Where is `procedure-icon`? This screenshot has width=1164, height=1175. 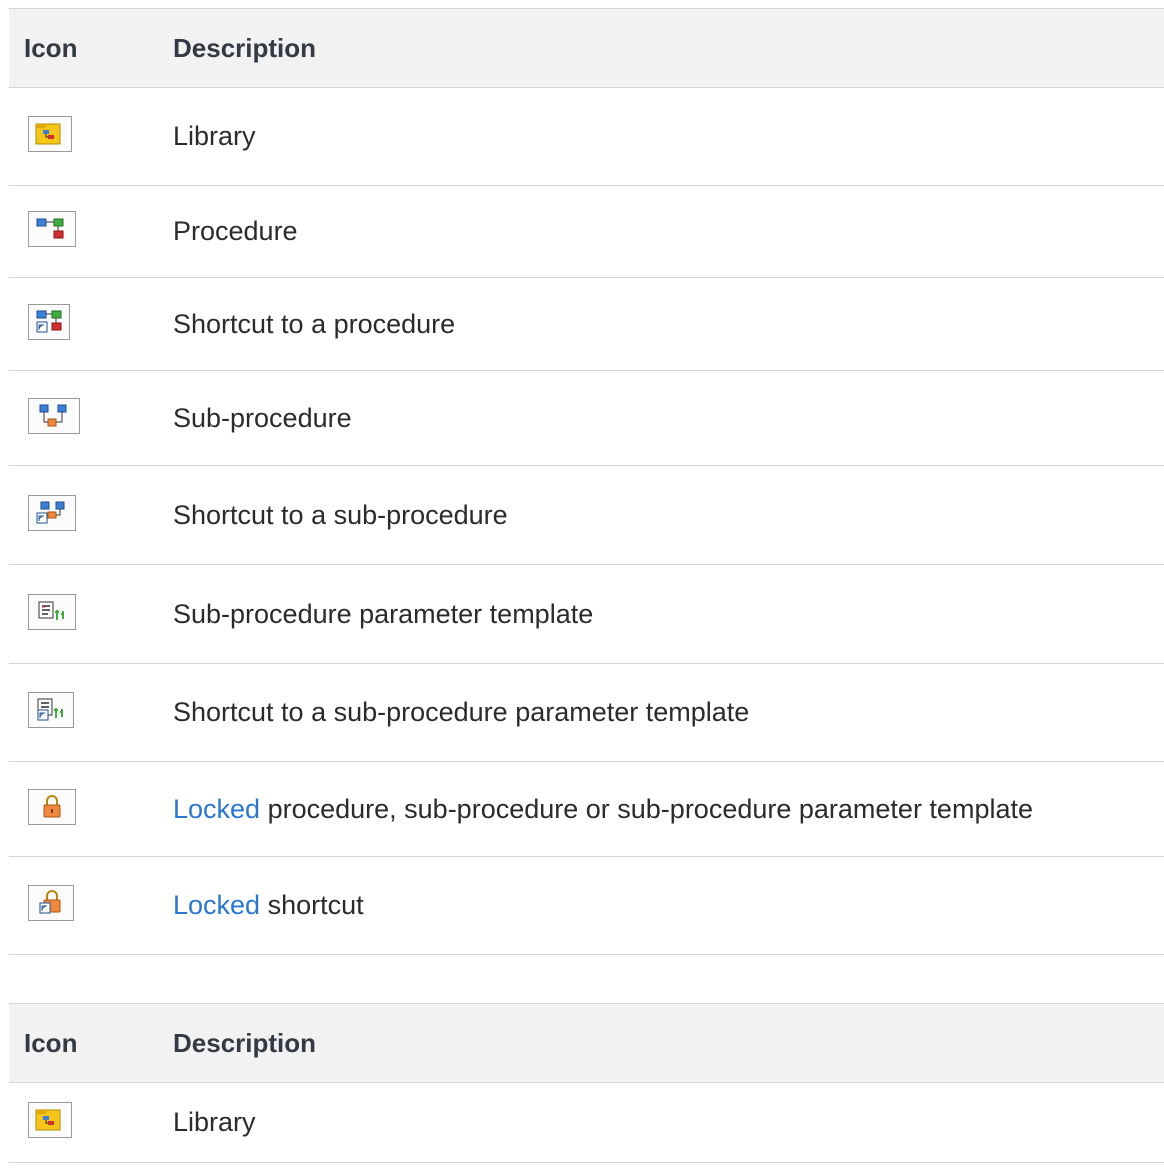
procedure-icon is located at coordinates (52, 229).